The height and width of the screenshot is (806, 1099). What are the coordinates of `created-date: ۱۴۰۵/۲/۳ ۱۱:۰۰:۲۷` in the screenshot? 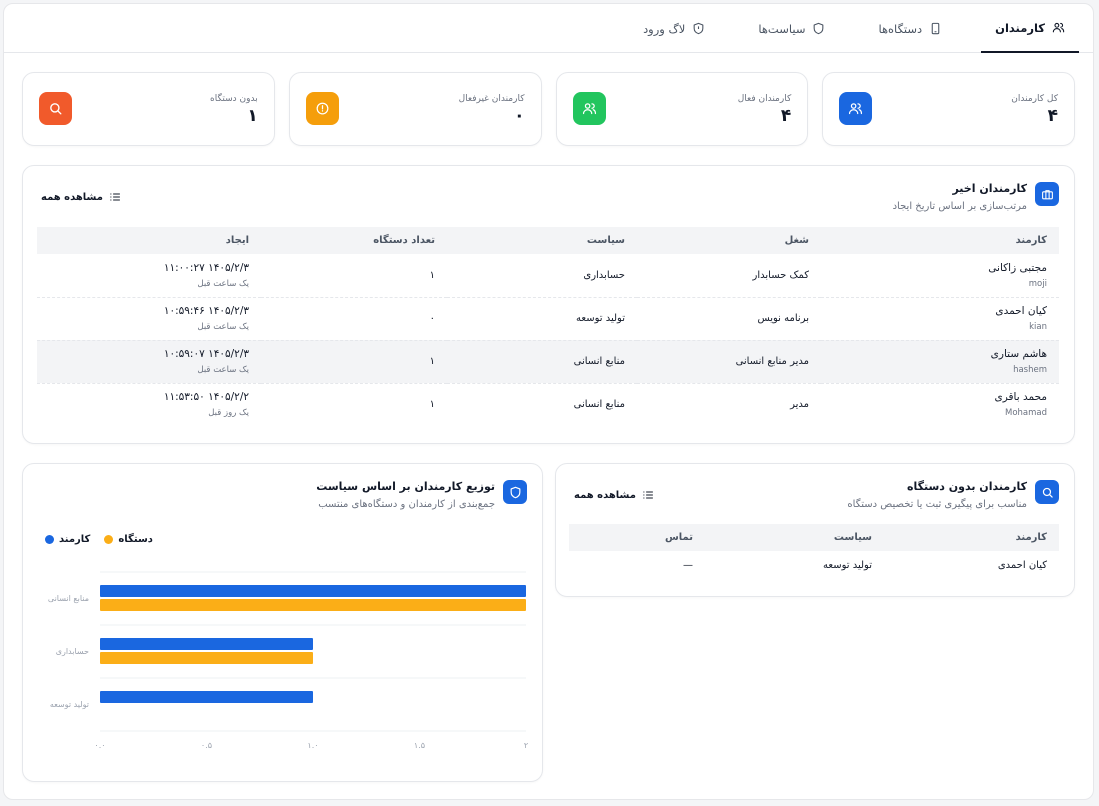 It's located at (206, 267).